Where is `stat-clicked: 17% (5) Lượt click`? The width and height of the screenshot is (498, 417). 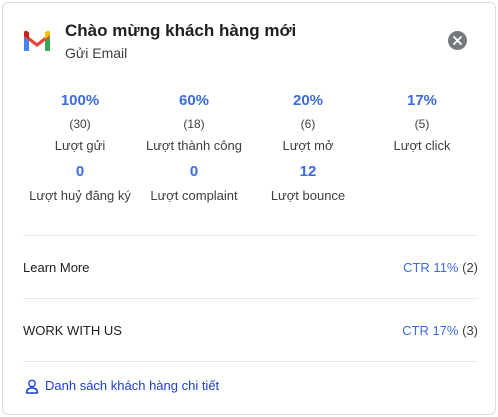 stat-clicked: 17% (5) Lượt click is located at coordinates (422, 122).